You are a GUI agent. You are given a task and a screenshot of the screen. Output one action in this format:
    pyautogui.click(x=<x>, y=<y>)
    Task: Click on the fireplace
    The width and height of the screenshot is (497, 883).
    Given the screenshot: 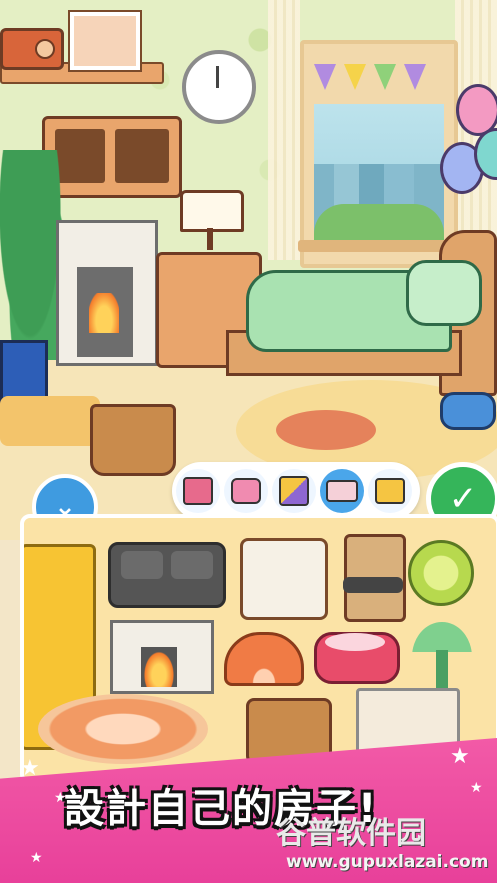 What is the action you would take?
    pyautogui.click(x=107, y=293)
    